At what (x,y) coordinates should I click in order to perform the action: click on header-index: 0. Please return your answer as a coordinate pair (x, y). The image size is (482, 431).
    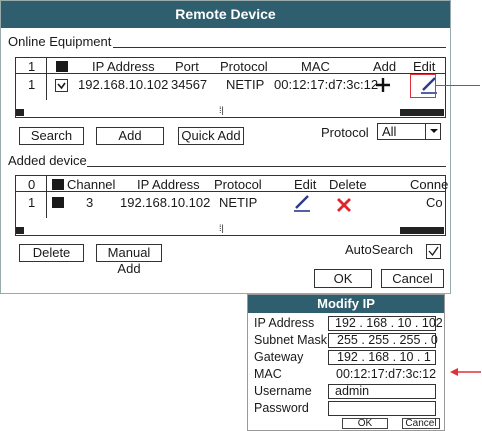
    Looking at the image, I should click on (32, 184).